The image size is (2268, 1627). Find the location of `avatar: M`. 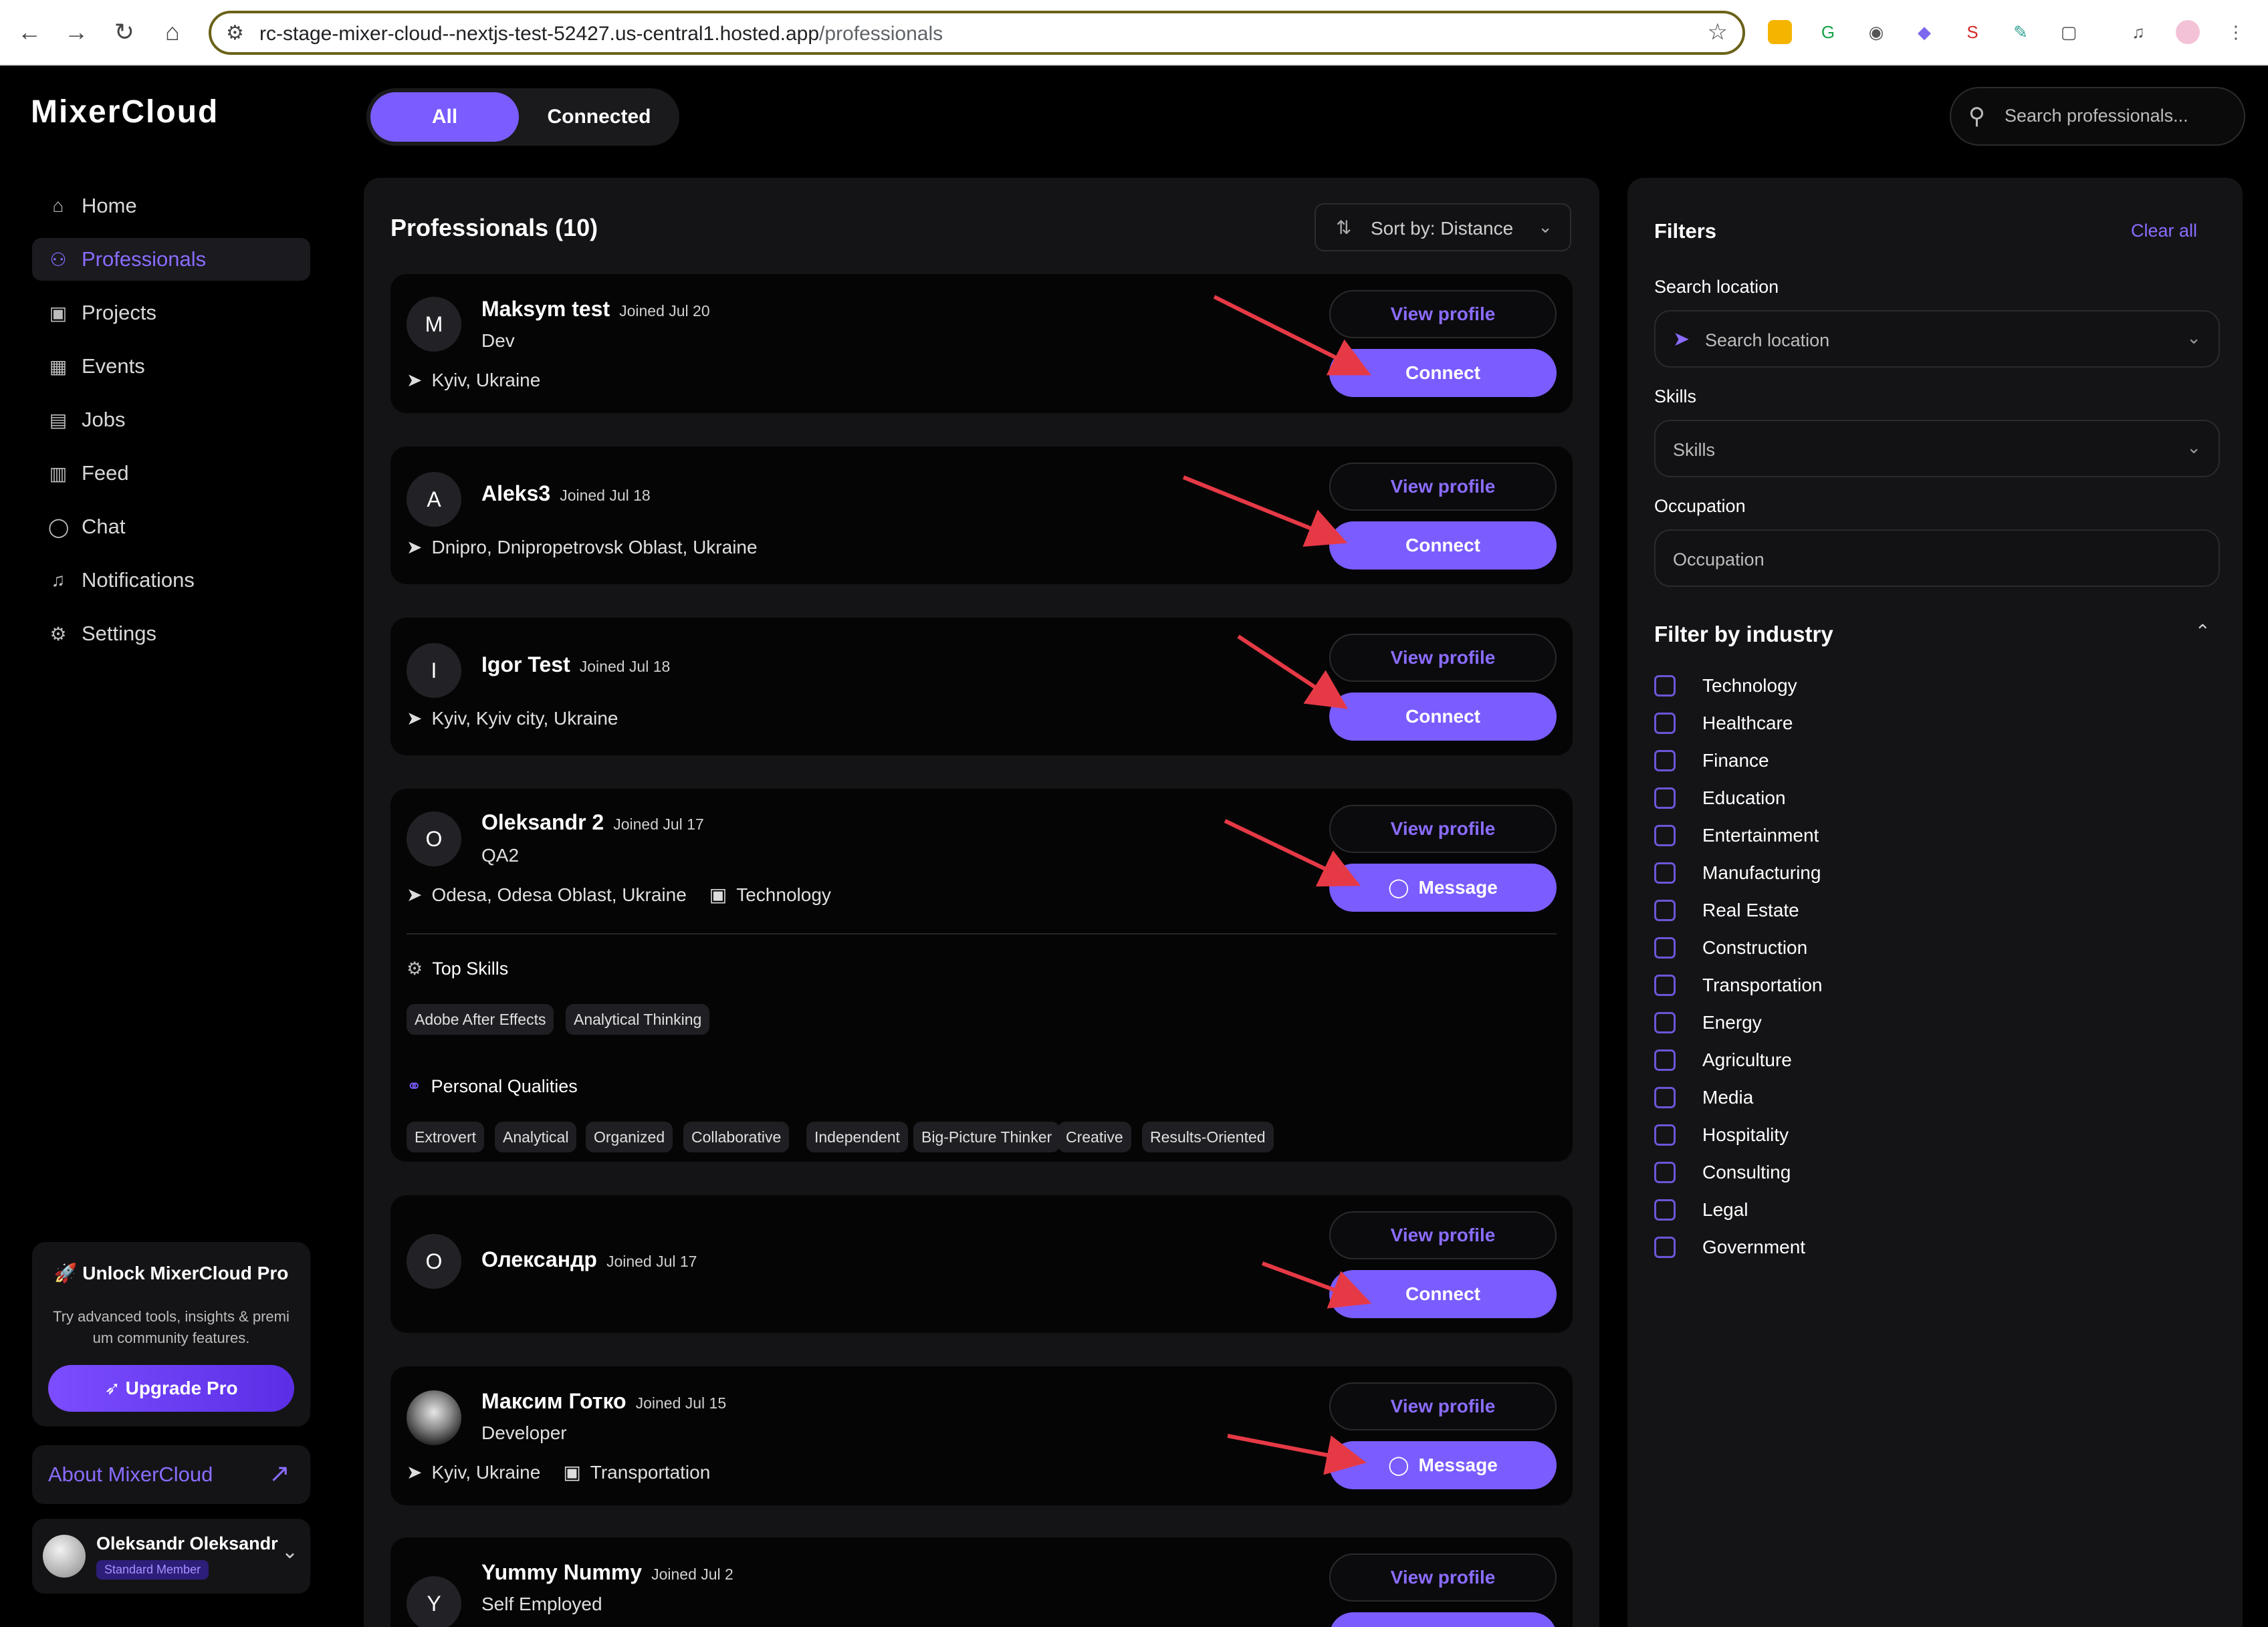

avatar: M is located at coordinates (434, 324).